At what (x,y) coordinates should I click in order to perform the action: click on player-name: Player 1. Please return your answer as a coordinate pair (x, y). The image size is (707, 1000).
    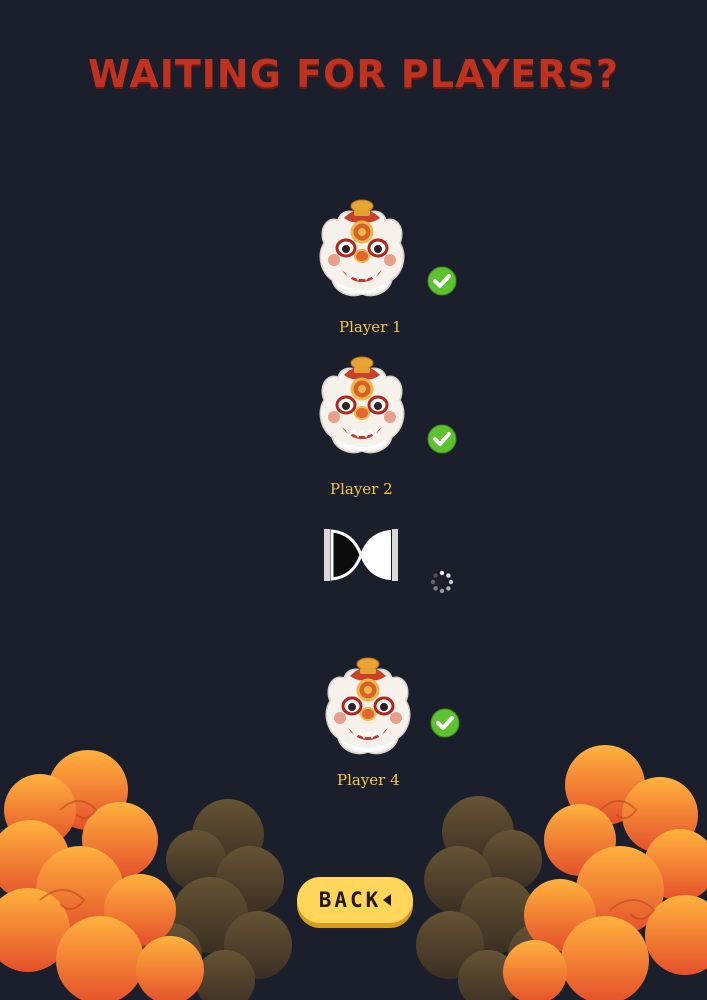
    Looking at the image, I should click on (370, 327).